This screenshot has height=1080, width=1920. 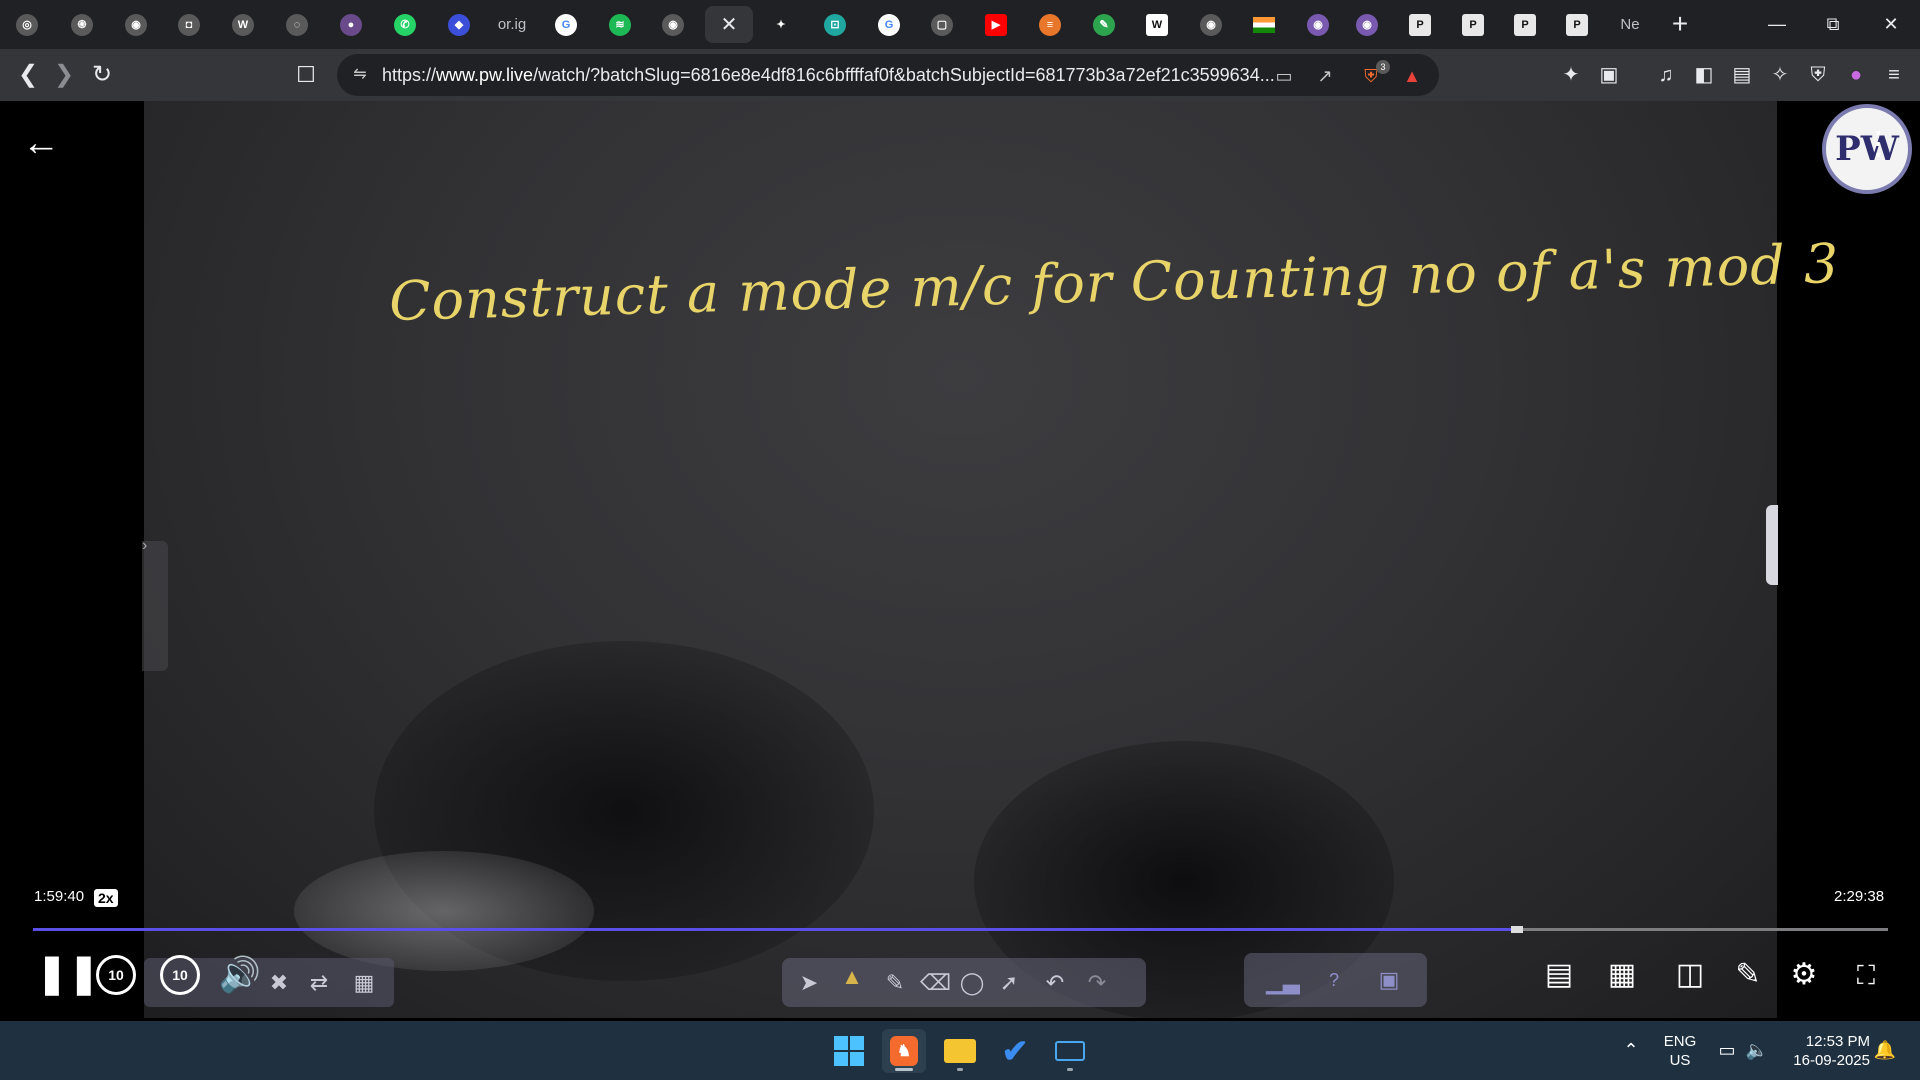 What do you see at coordinates (1885, 1050) in the screenshot?
I see `notification-bell-icon: 🔔` at bounding box center [1885, 1050].